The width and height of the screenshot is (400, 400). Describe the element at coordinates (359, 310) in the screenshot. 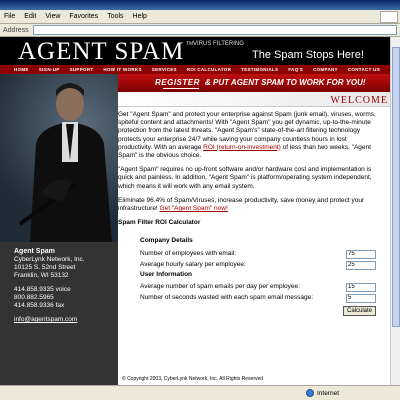

I see `calculate-button: Calculate` at that location.